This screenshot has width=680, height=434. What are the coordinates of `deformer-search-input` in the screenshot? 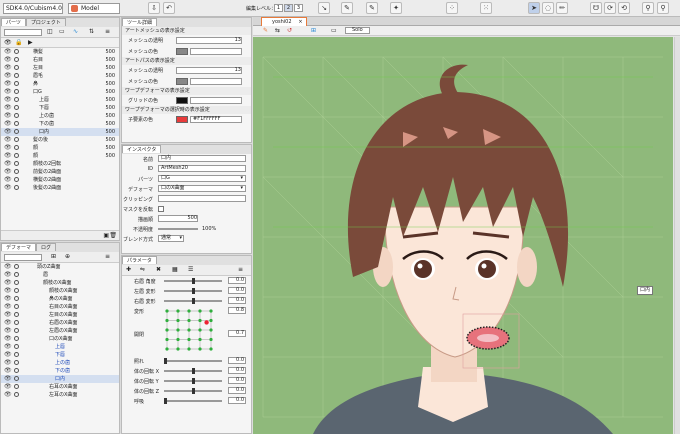 It's located at (23, 257).